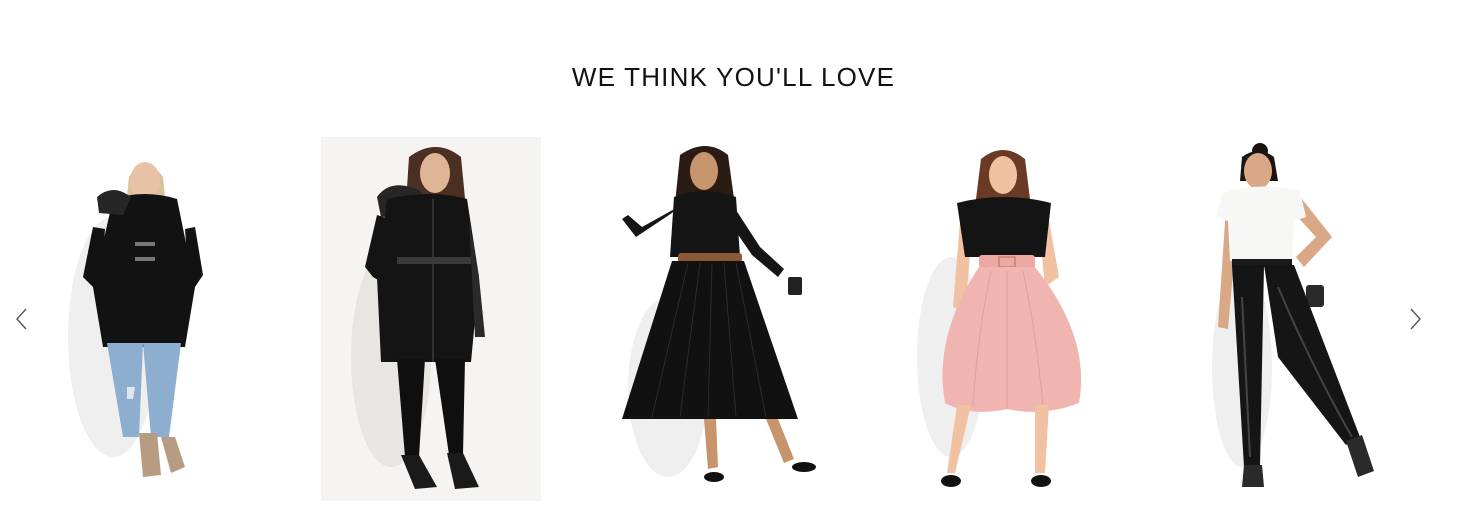 The height and width of the screenshot is (521, 1467). Describe the element at coordinates (733, 77) in the screenshot. I see `section-title: WE THINK YOU'LL LOVE` at that location.